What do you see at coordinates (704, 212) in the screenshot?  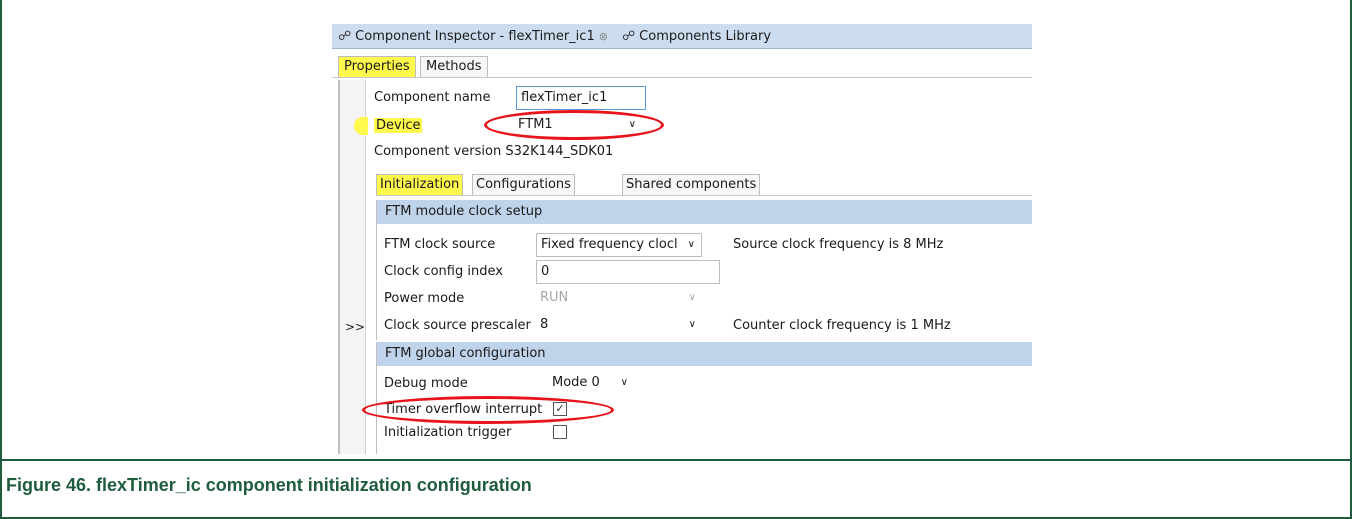 I see `clock-setup-header: FTM module clock setup` at bounding box center [704, 212].